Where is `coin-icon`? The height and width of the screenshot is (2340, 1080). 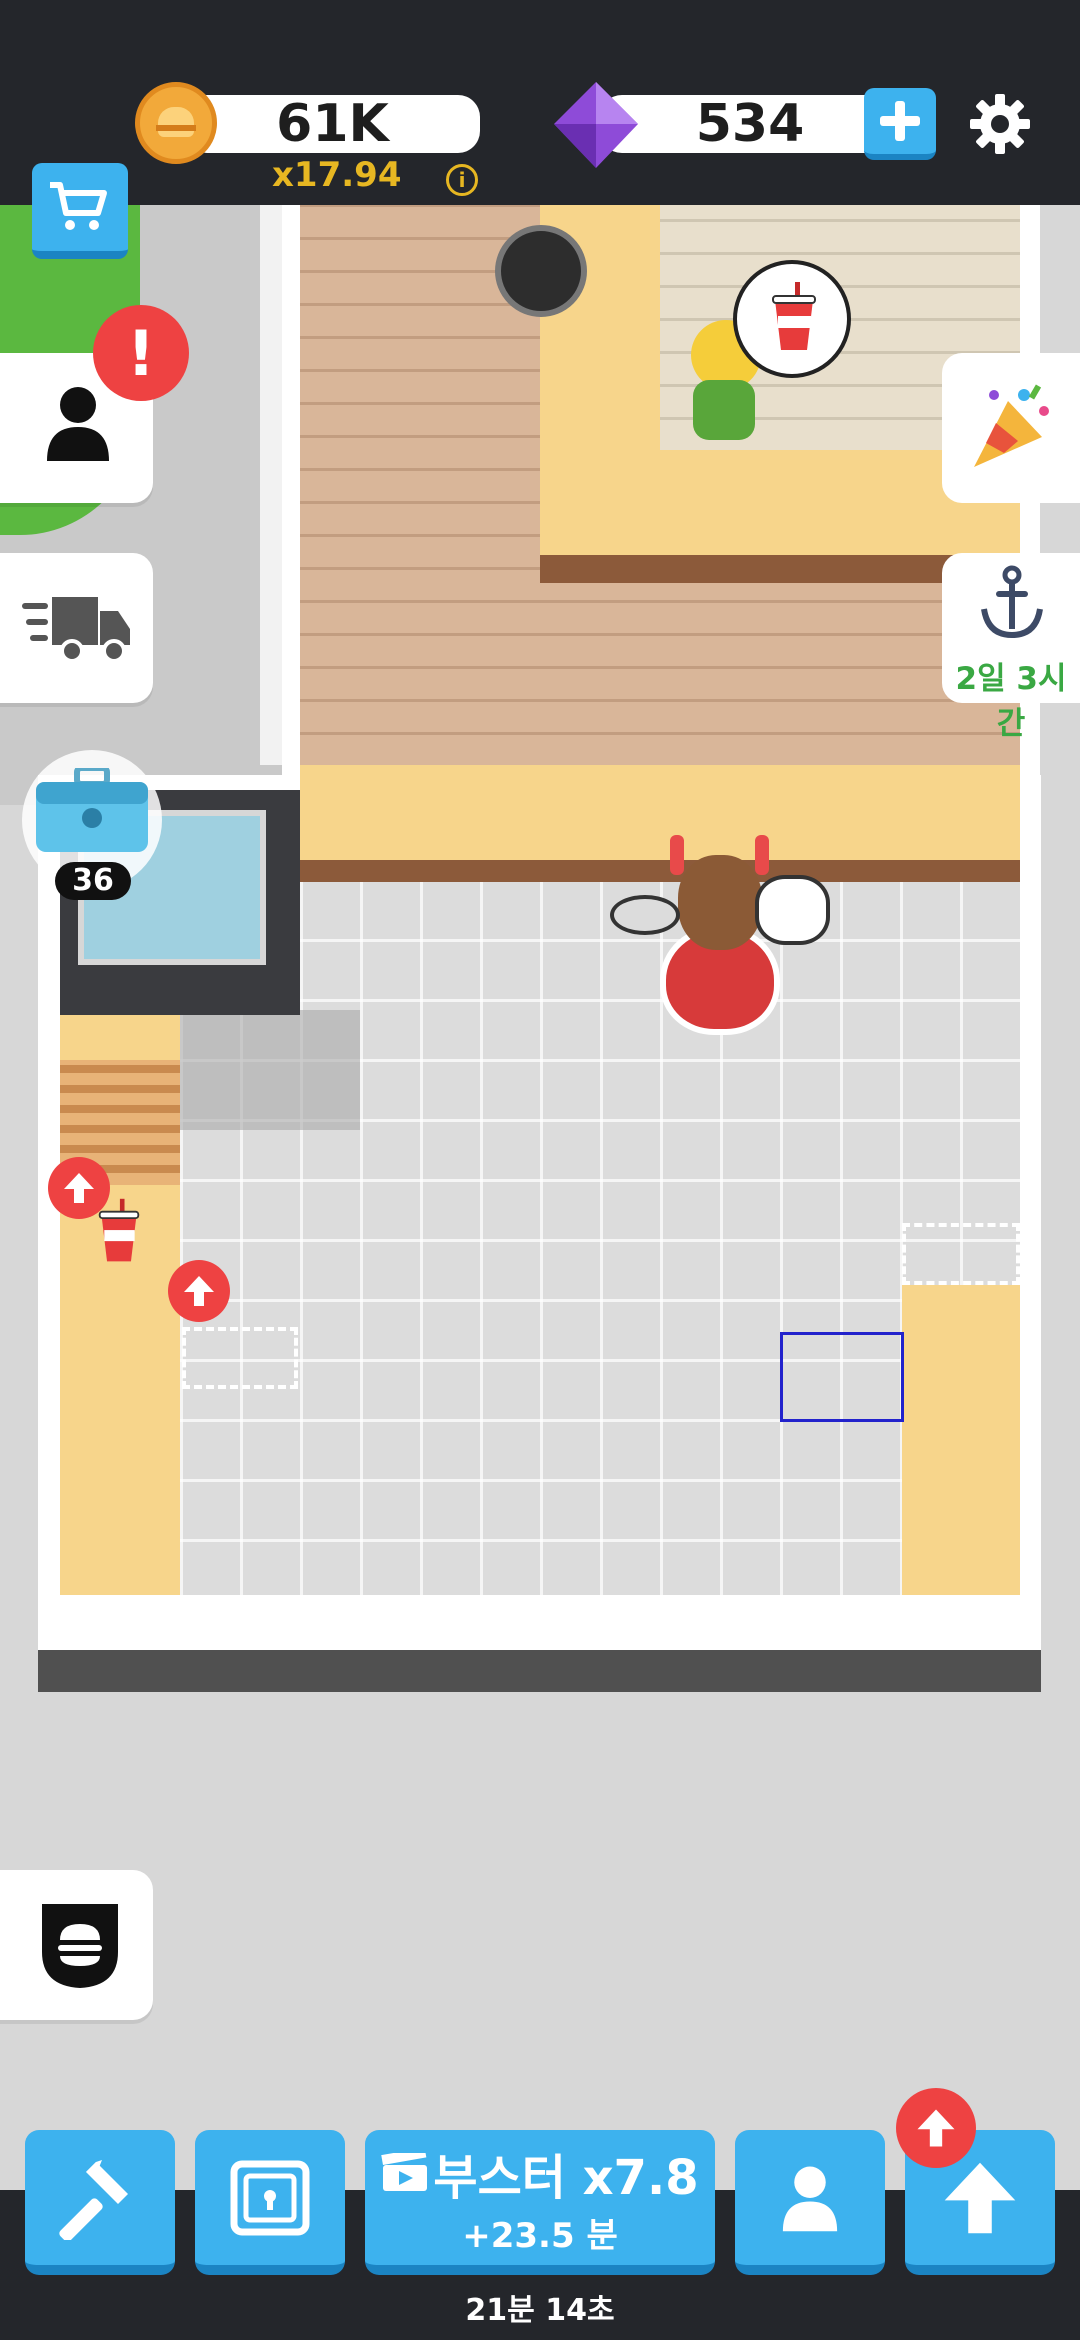 coin-icon is located at coordinates (176, 123).